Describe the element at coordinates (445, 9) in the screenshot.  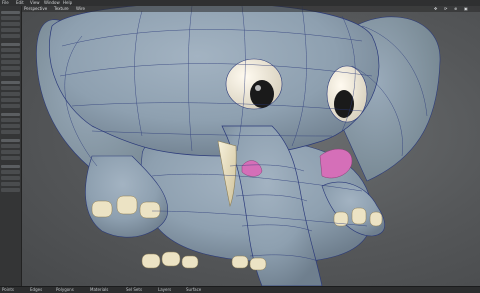
I see `rotate-icon: ⟳` at that location.